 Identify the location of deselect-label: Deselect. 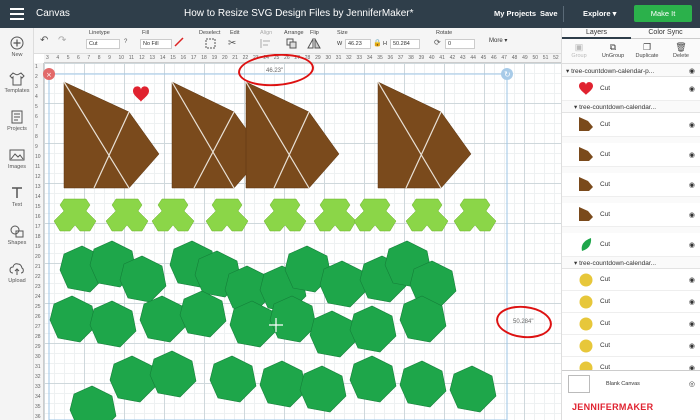
(210, 33).